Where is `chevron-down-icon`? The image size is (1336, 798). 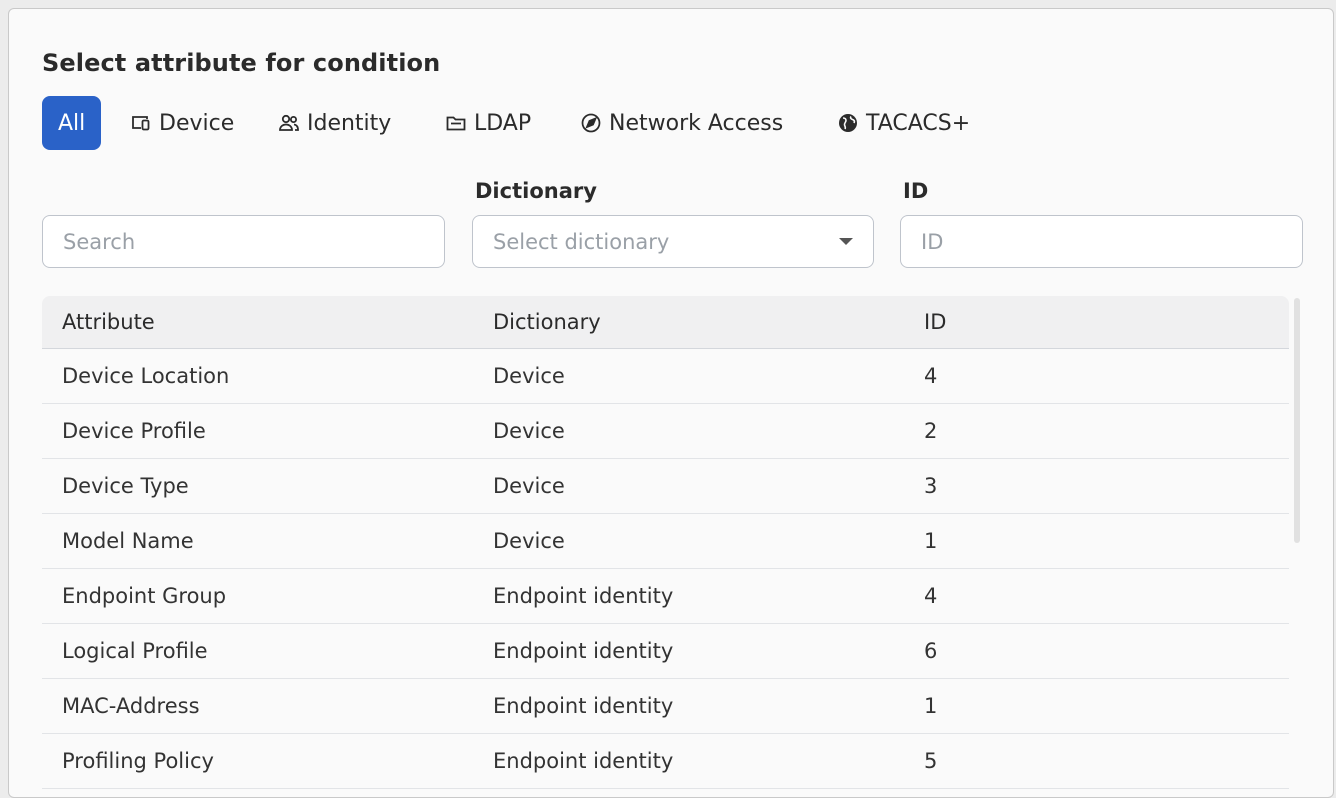 chevron-down-icon is located at coordinates (846, 241).